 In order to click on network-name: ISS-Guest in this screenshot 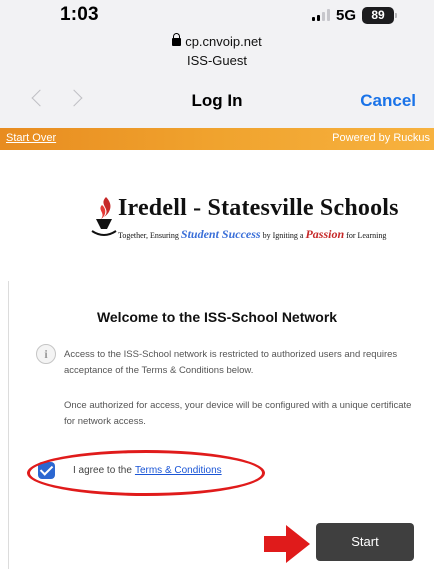, I will do `click(217, 60)`.